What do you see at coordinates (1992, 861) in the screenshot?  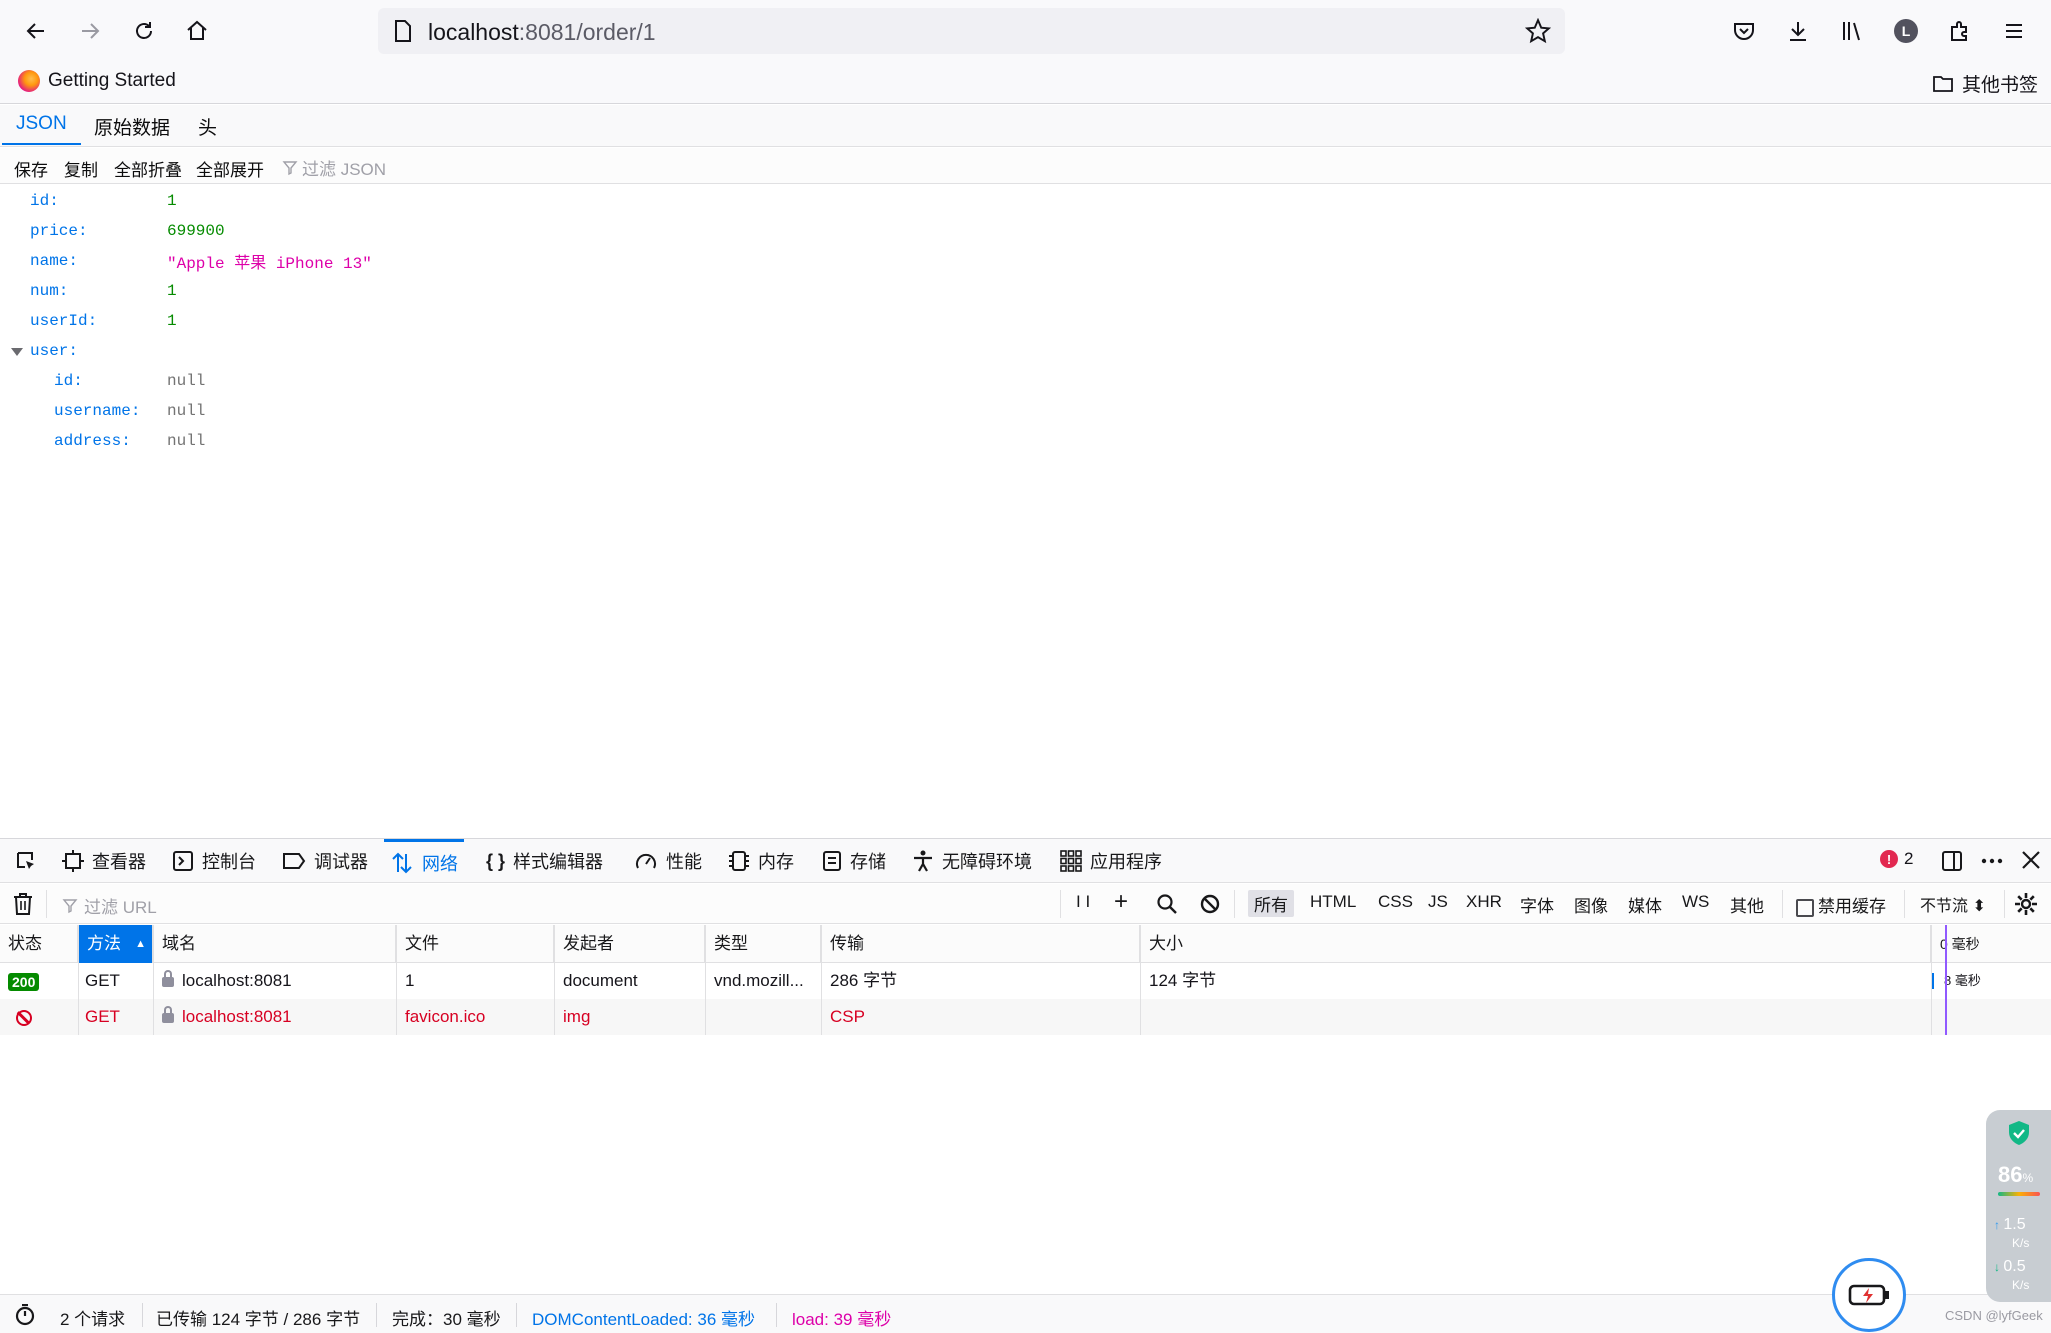 I see `devtools-more-button` at bounding box center [1992, 861].